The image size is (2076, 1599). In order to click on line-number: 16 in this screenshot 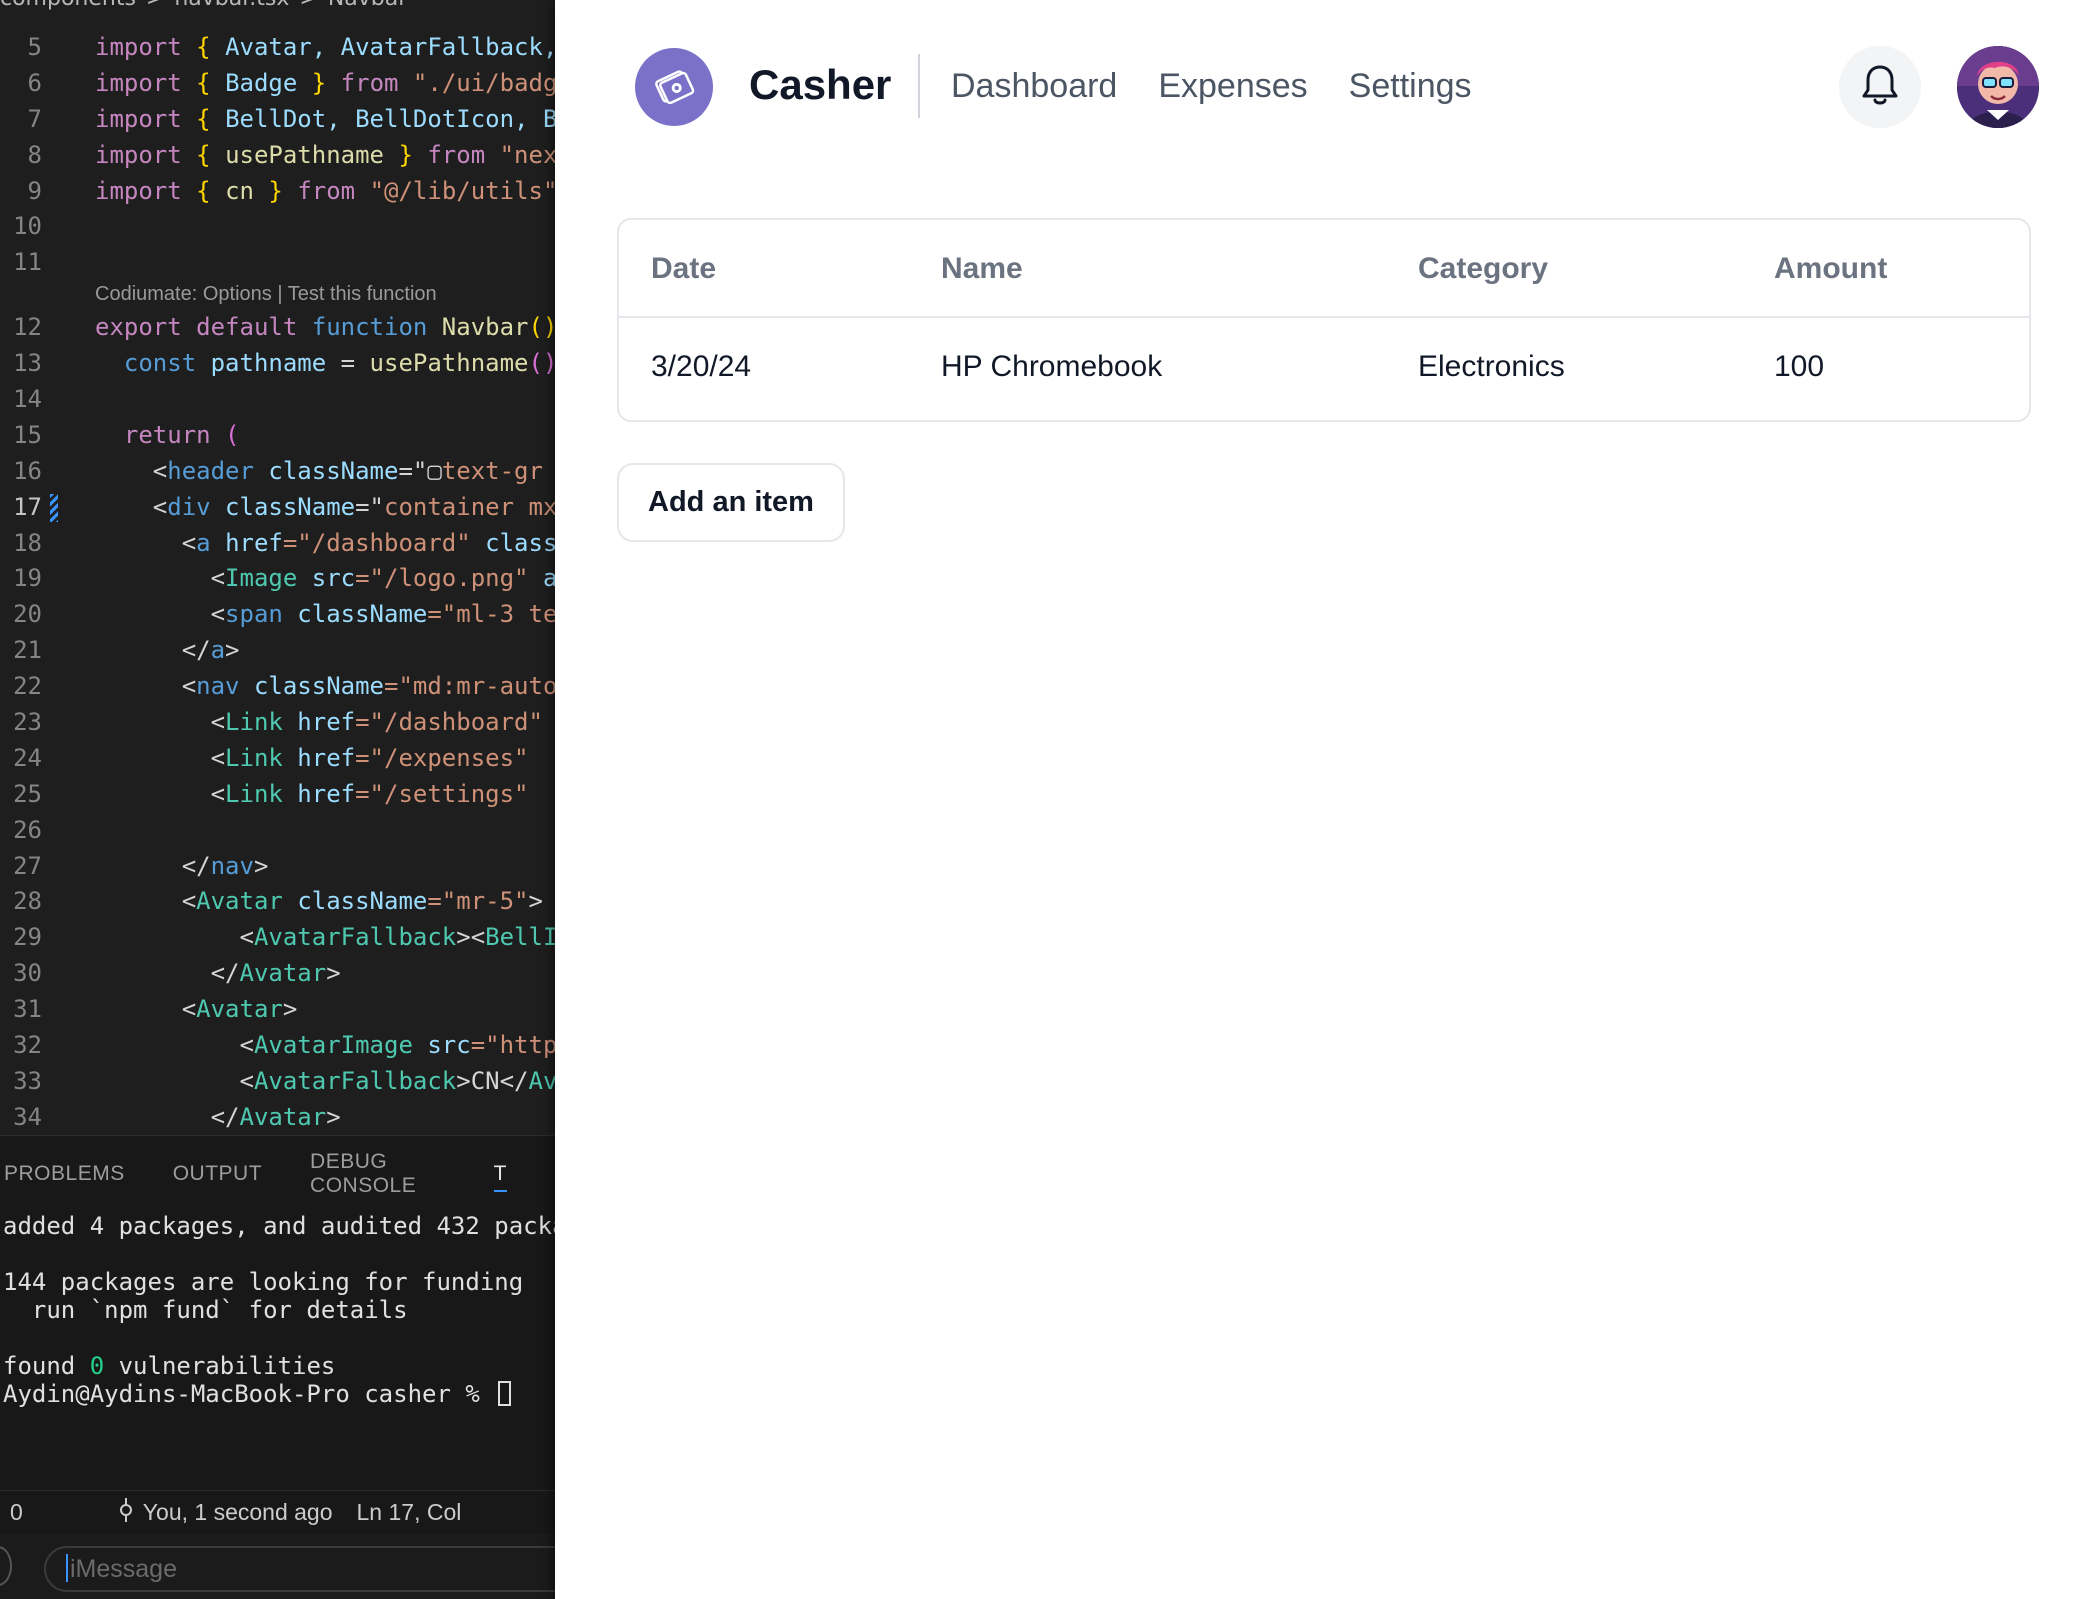, I will do `click(27, 470)`.